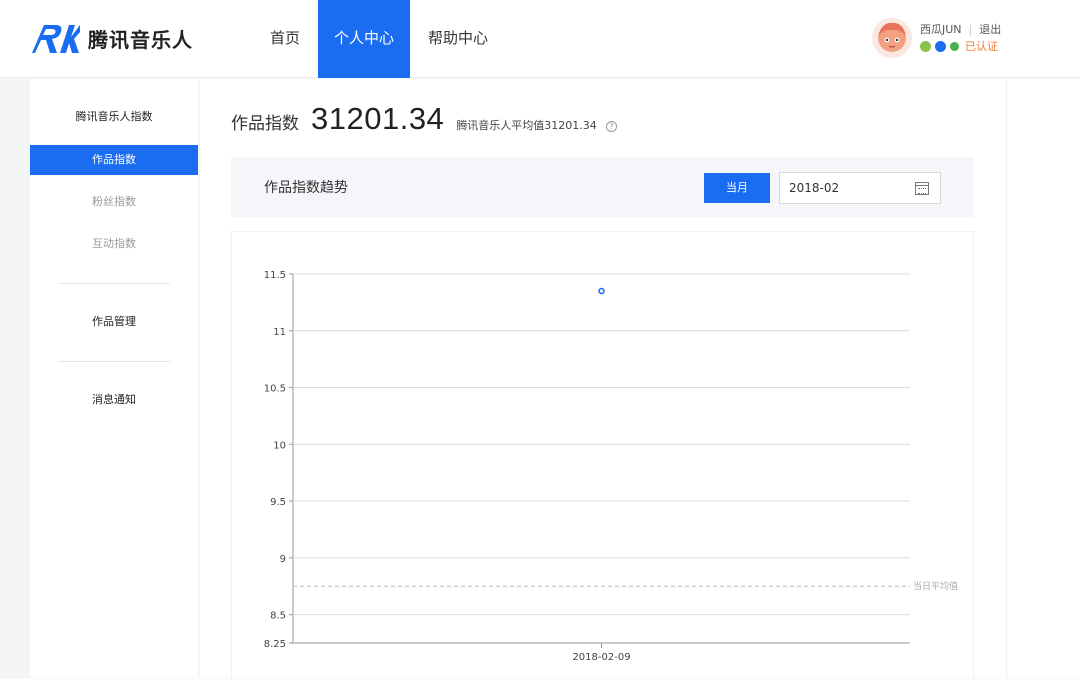 This screenshot has height=679, width=1080. What do you see at coordinates (114, 116) in the screenshot?
I see `sidebar-section-title: 腾讯音乐人指数` at bounding box center [114, 116].